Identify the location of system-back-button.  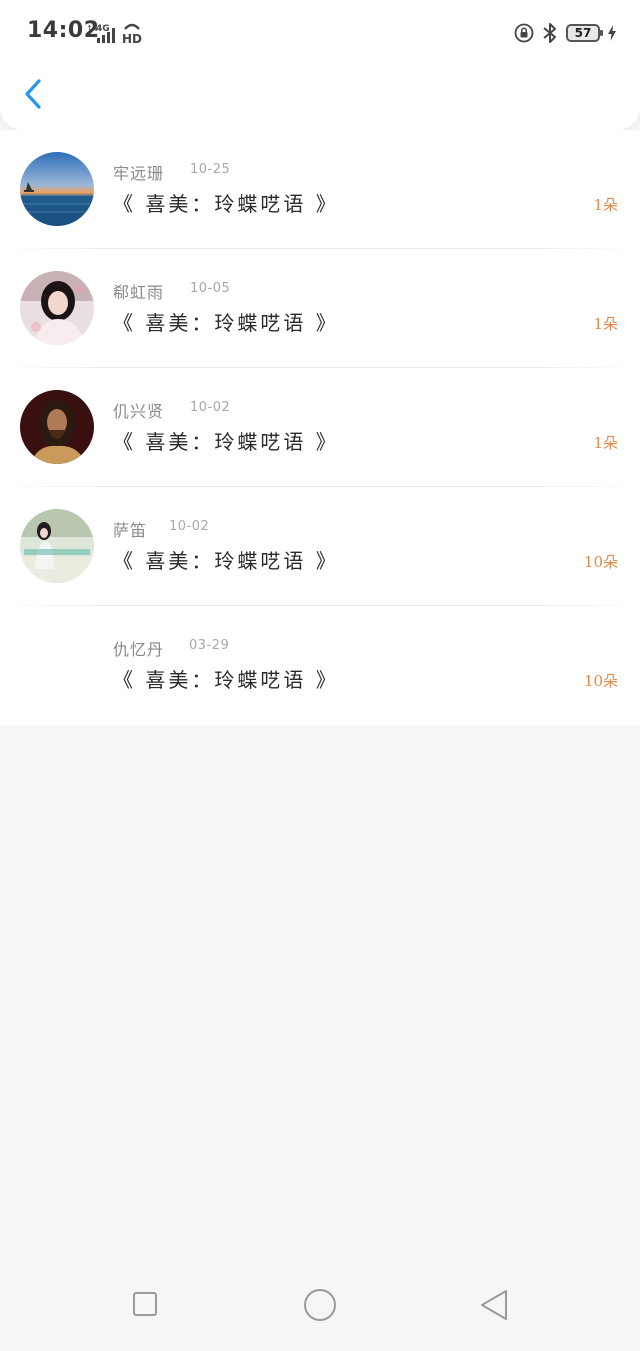
(495, 1305).